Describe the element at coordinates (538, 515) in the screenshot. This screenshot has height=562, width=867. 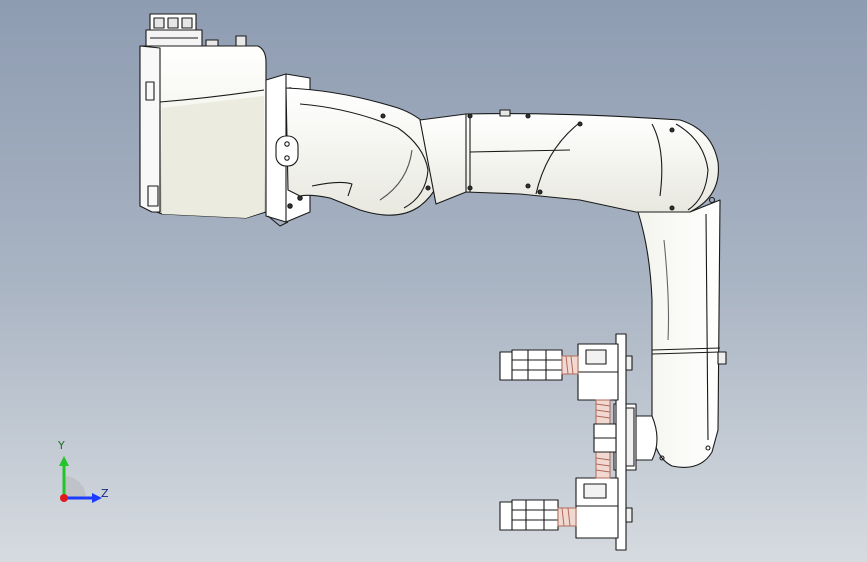
I see `gripper-lower` at that location.